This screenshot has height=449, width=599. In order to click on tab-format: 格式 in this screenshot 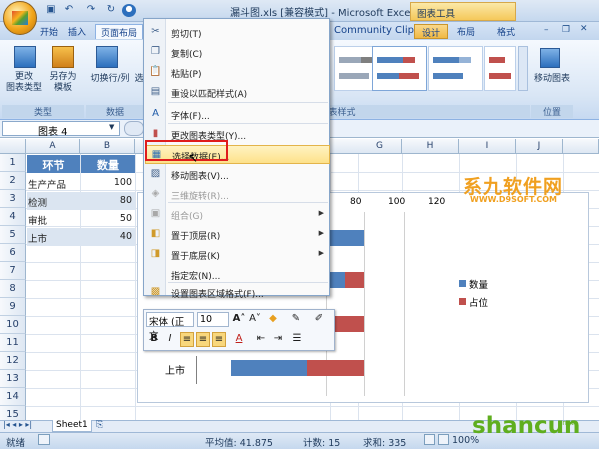, I will do `click(506, 32)`.